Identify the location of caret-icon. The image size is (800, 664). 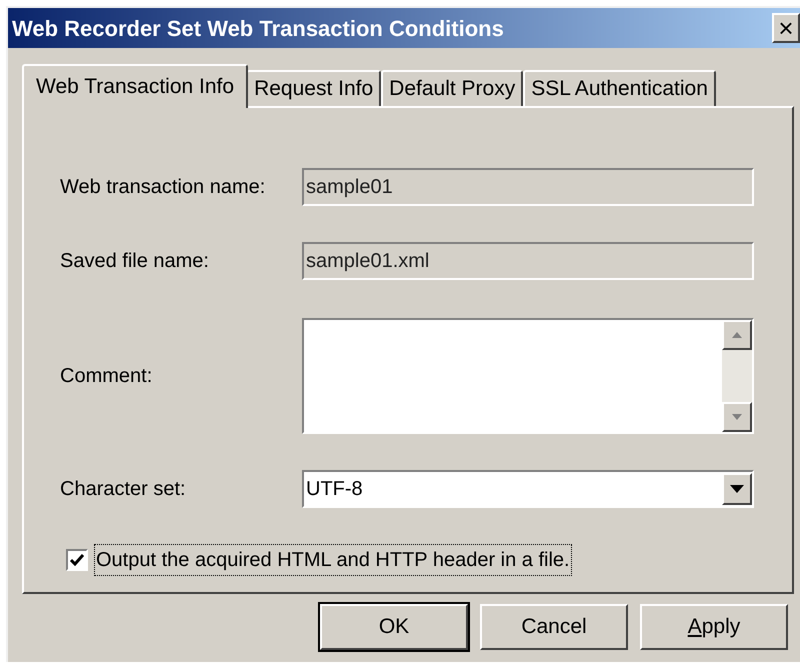
(737, 489).